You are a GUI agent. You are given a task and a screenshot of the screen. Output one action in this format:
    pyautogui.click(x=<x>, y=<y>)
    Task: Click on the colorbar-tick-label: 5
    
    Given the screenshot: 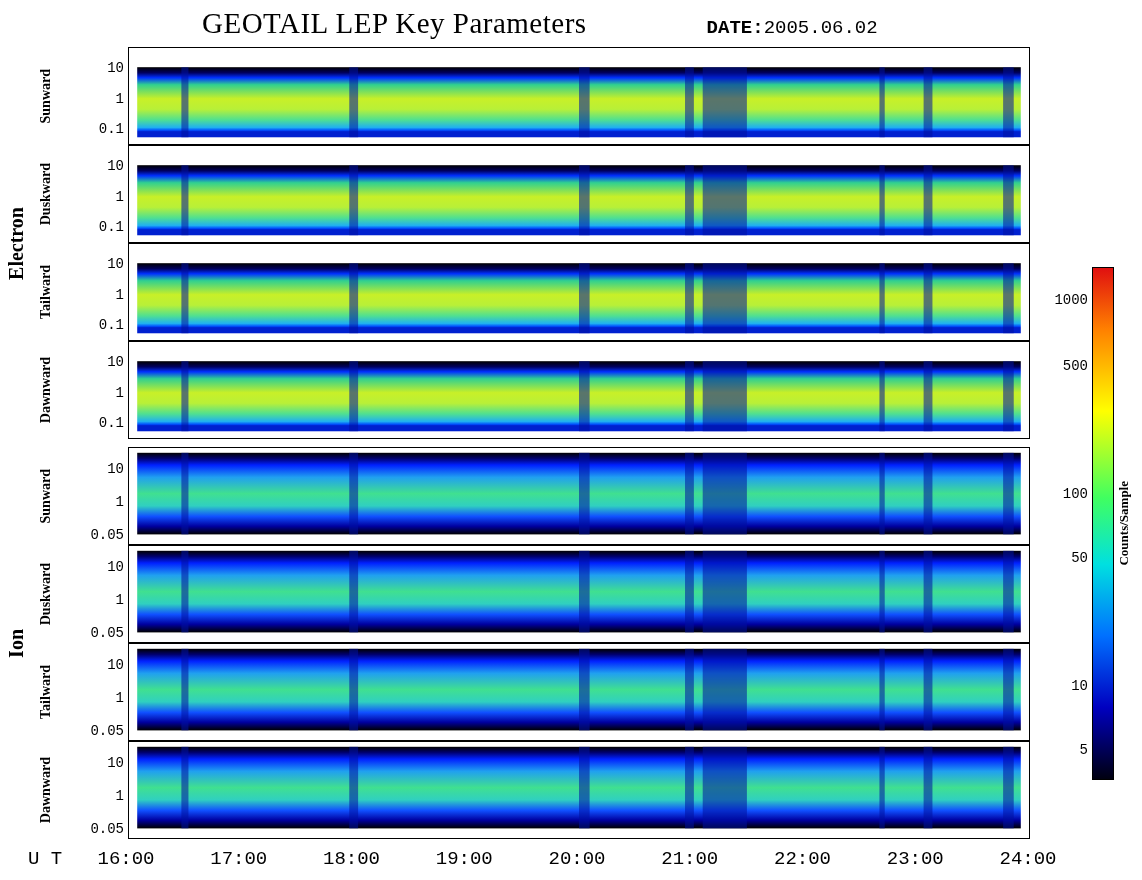 What is the action you would take?
    pyautogui.click(x=1083, y=750)
    